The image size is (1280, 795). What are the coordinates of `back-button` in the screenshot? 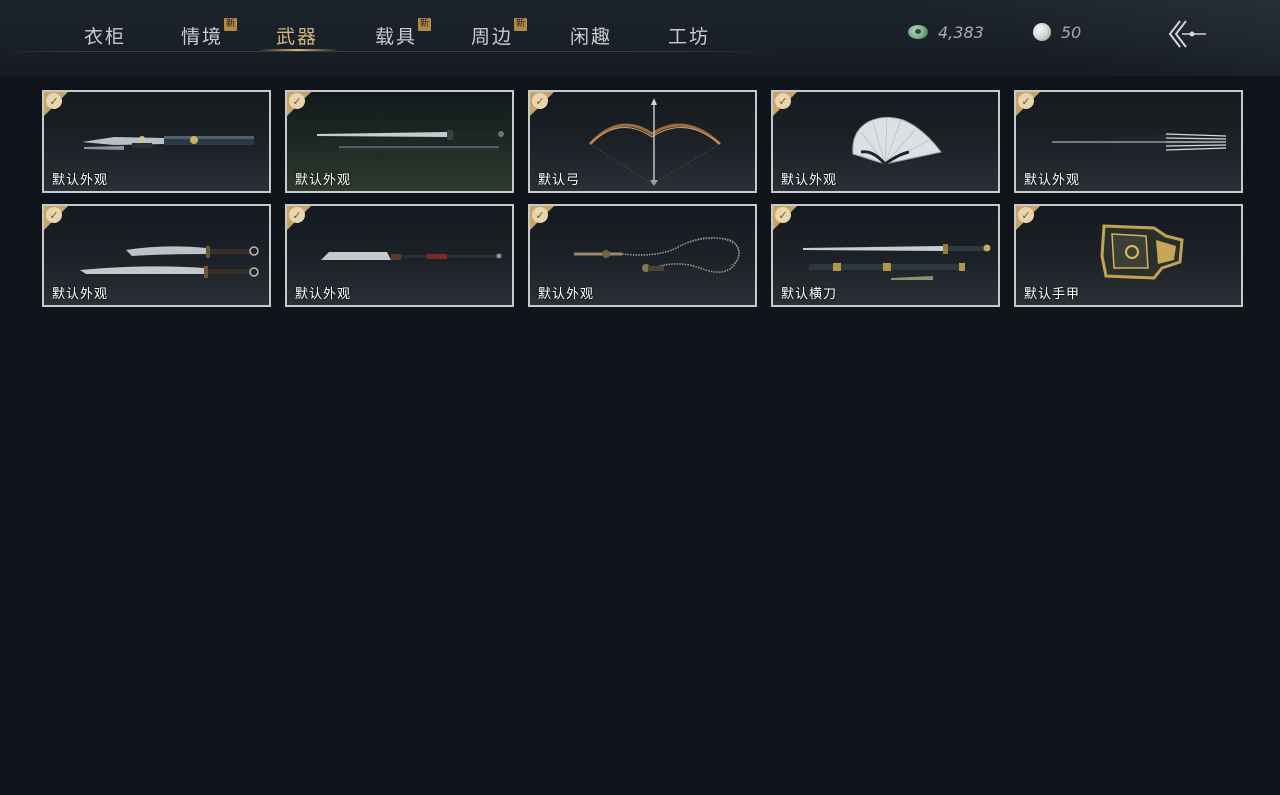 It's located at (1187, 35).